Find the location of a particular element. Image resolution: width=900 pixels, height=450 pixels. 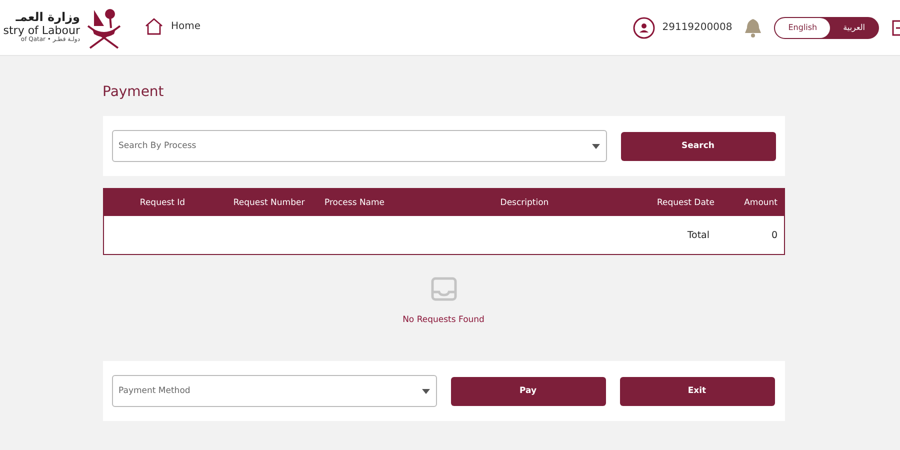

process-select: Search By Process is located at coordinates (359, 146).